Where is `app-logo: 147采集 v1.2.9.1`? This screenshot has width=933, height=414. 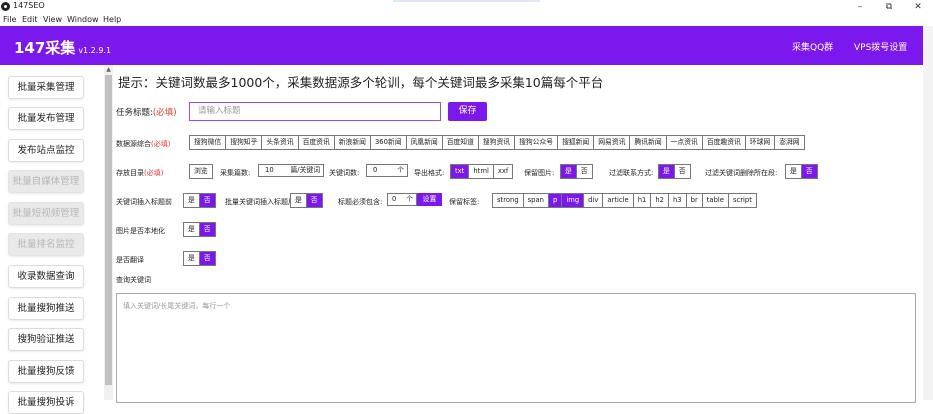
app-logo: 147采集 v1.2.9.1 is located at coordinates (63, 48).